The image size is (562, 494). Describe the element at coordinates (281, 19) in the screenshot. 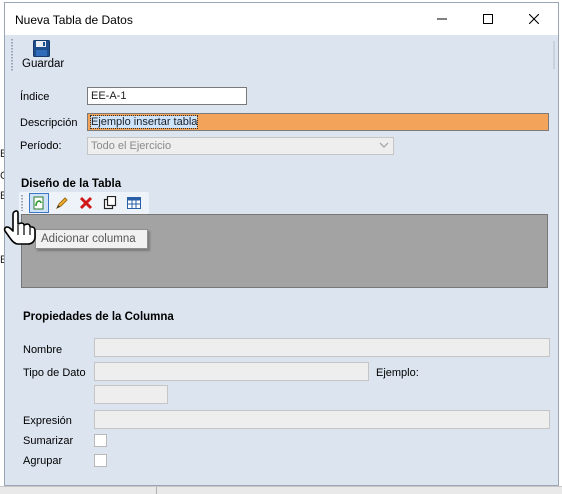

I see `title-bar: Nueva Tabla de Datos` at that location.